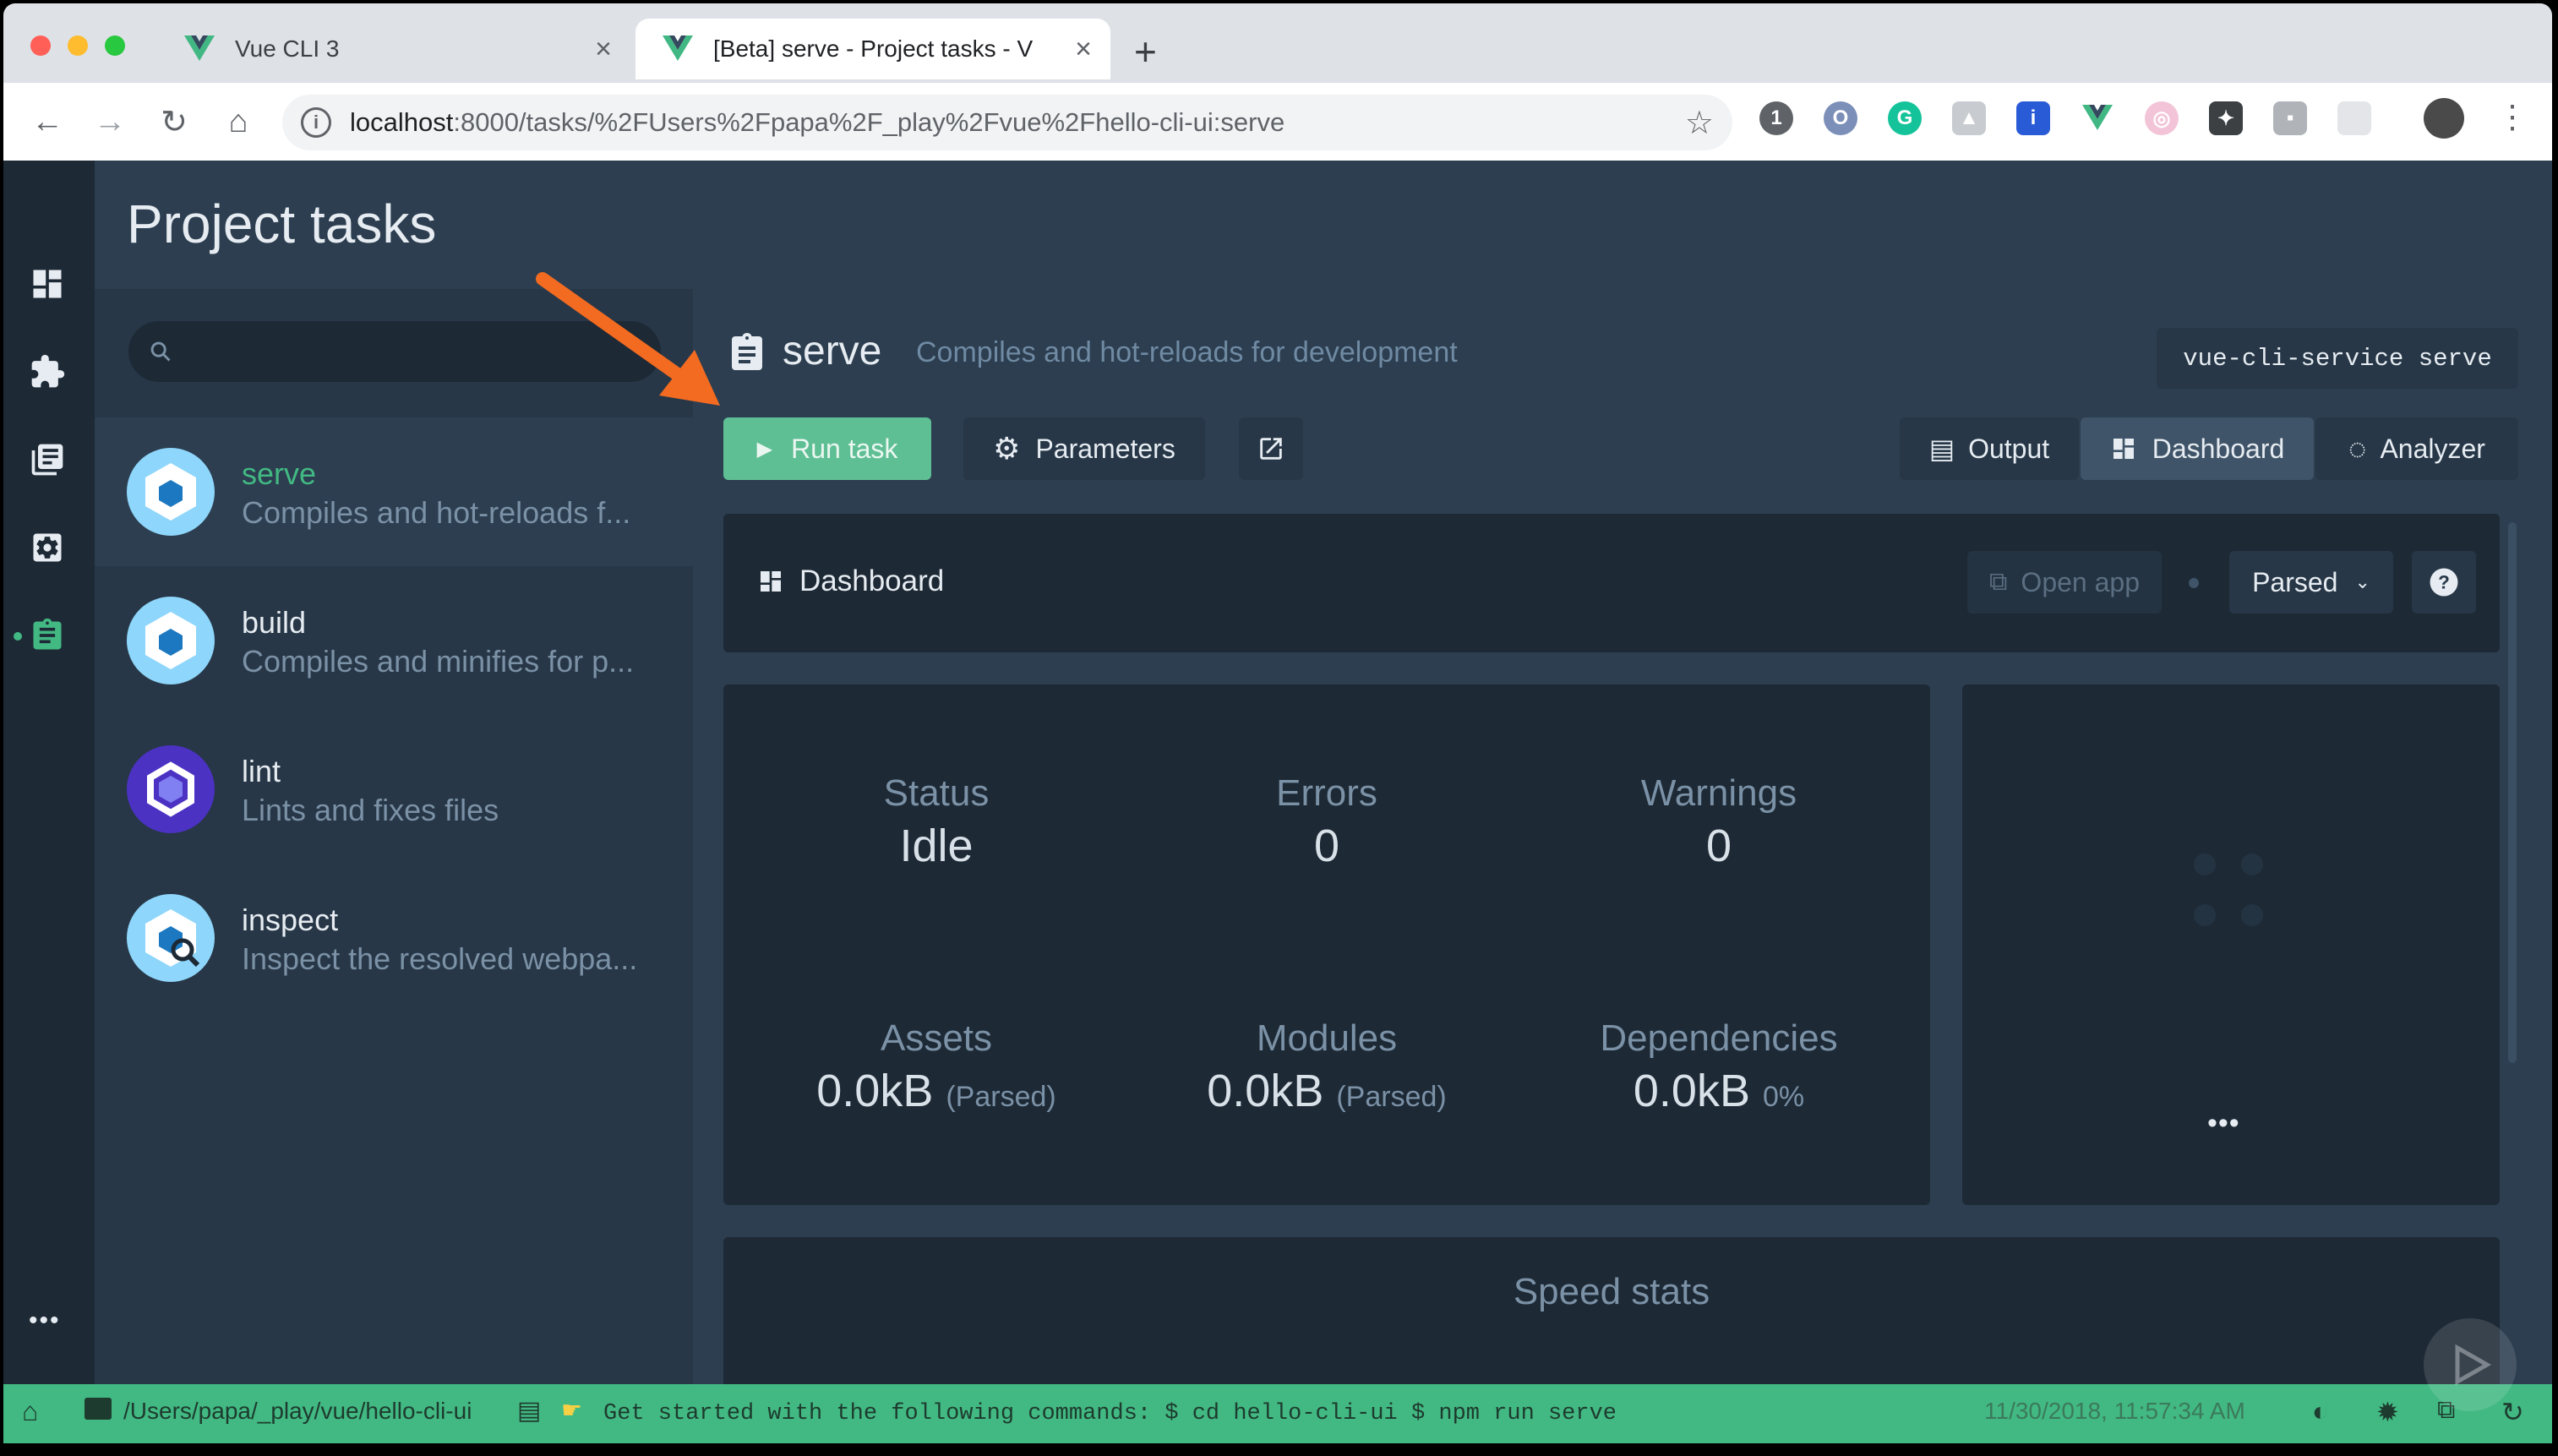 This screenshot has width=2558, height=1456. What do you see at coordinates (2444, 118) in the screenshot?
I see `profile-avatar` at bounding box center [2444, 118].